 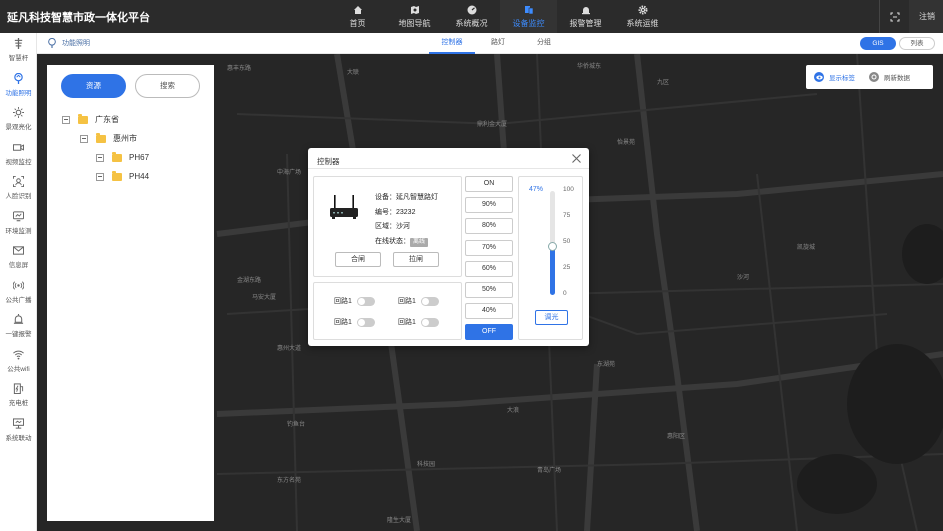 What do you see at coordinates (289, 348) in the screenshot?
I see `map-label: 惠州大道` at bounding box center [289, 348].